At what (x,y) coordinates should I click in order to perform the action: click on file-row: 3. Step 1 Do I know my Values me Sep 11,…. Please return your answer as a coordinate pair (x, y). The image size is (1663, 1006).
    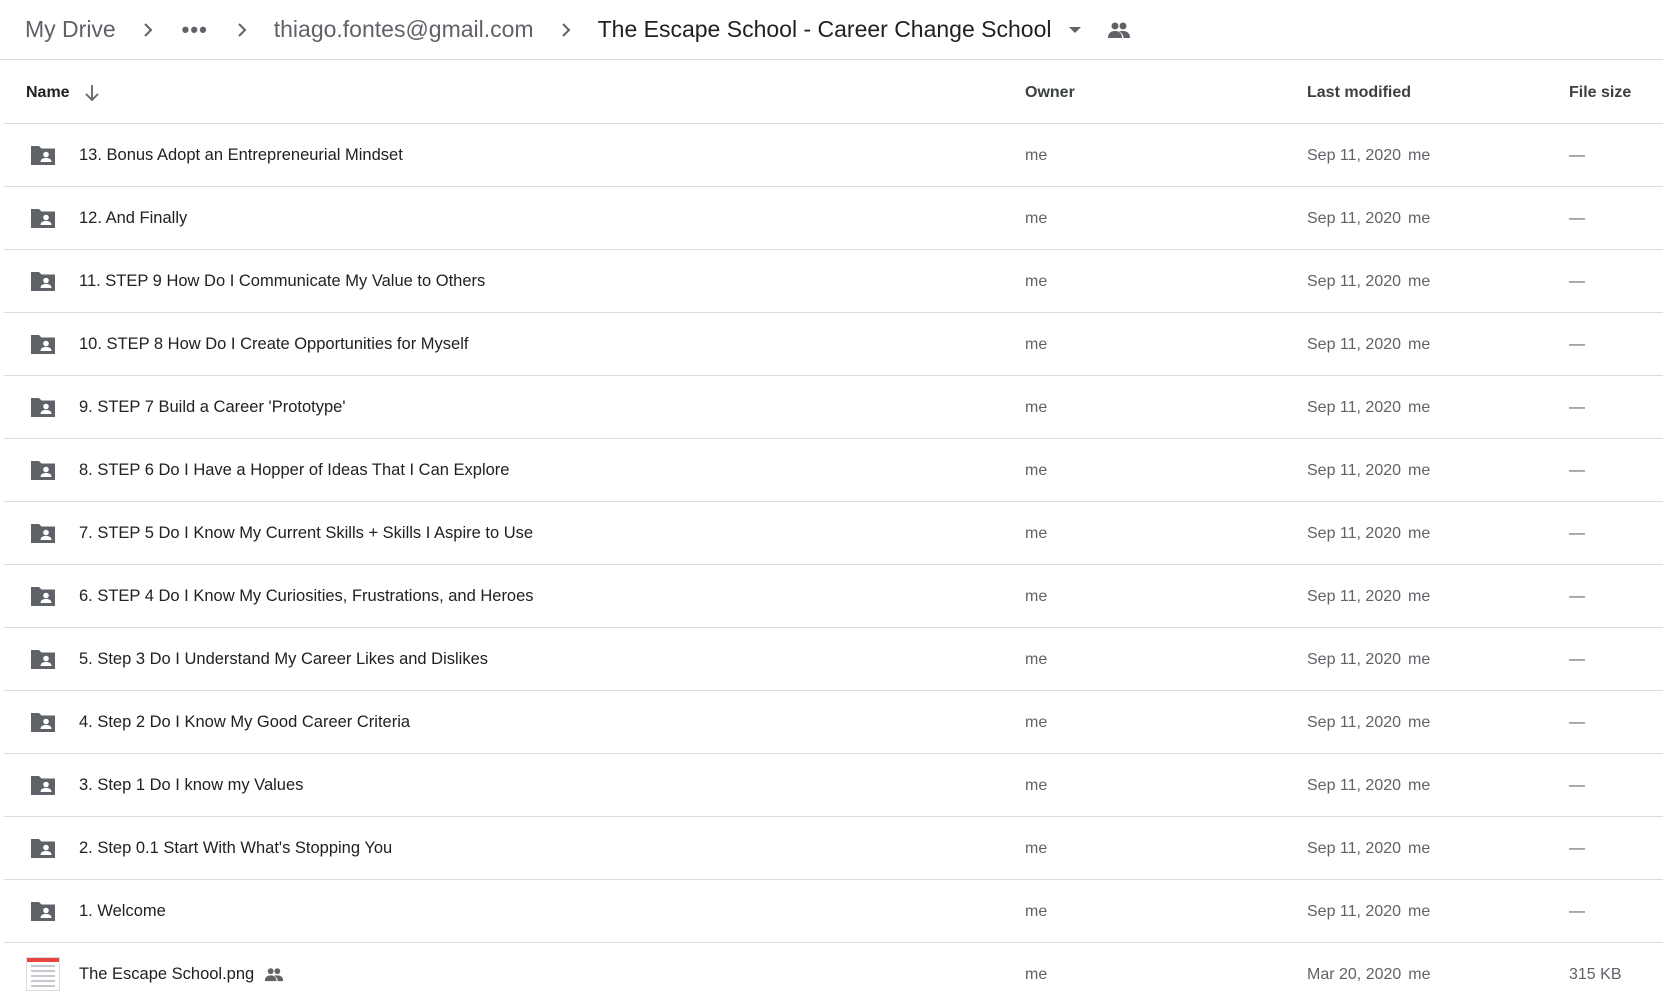
    Looking at the image, I should click on (833, 785).